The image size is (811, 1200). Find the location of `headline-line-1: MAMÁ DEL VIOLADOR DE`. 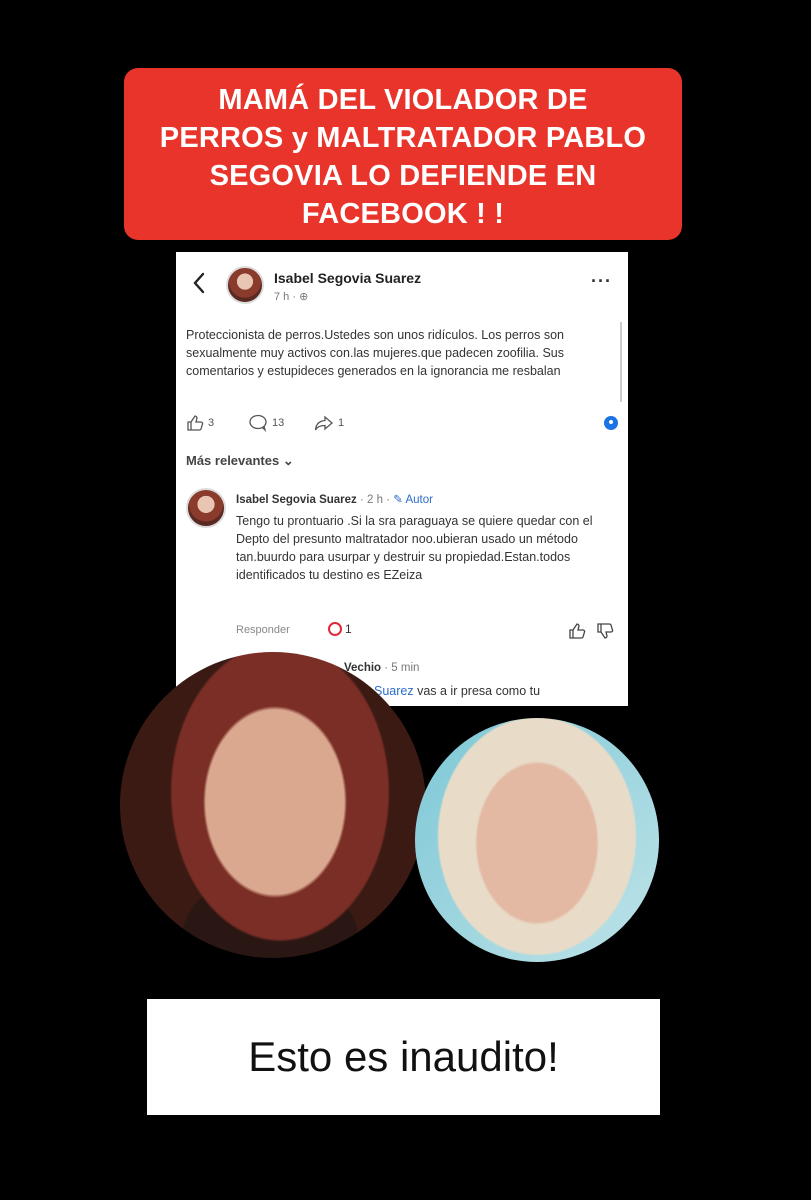

headline-line-1: MAMÁ DEL VIOLADOR DE is located at coordinates (403, 100).